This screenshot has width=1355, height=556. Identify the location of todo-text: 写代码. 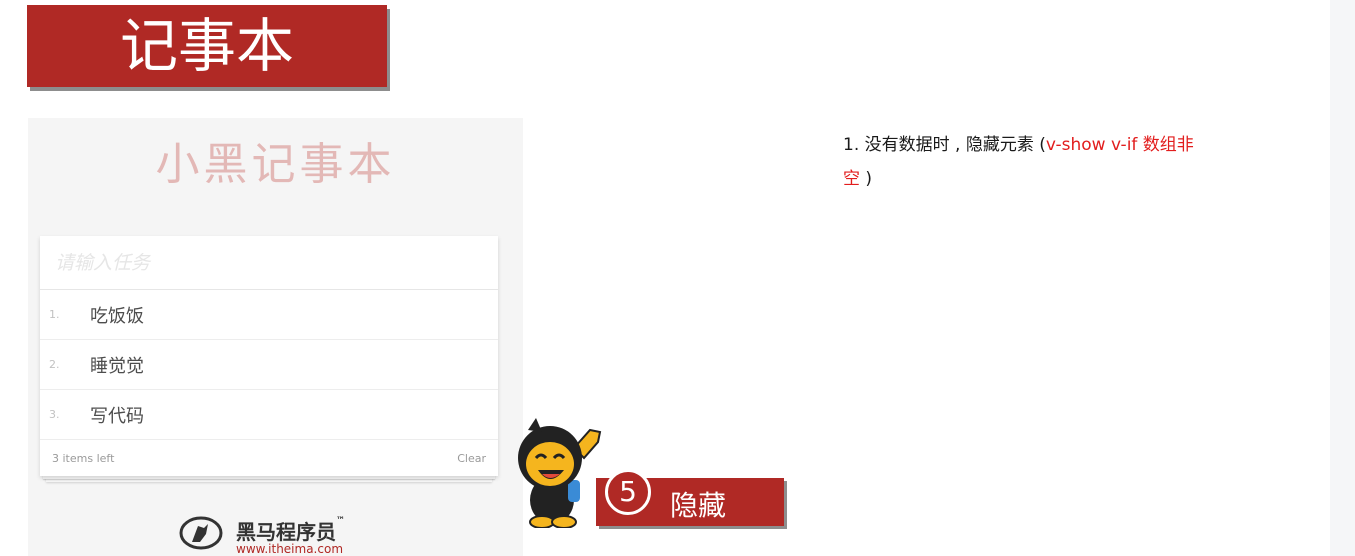
(117, 416).